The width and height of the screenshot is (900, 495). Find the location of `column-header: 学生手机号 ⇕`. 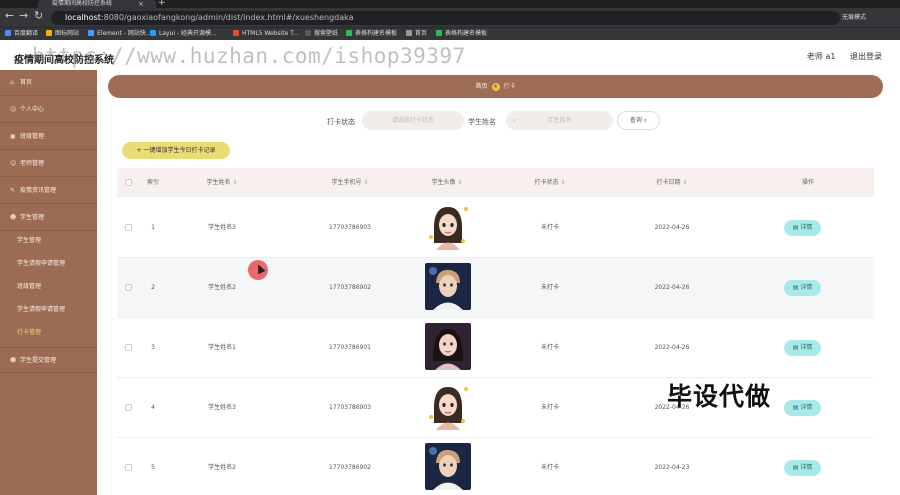

column-header: 学生手机号 ⇕ is located at coordinates (350, 182).